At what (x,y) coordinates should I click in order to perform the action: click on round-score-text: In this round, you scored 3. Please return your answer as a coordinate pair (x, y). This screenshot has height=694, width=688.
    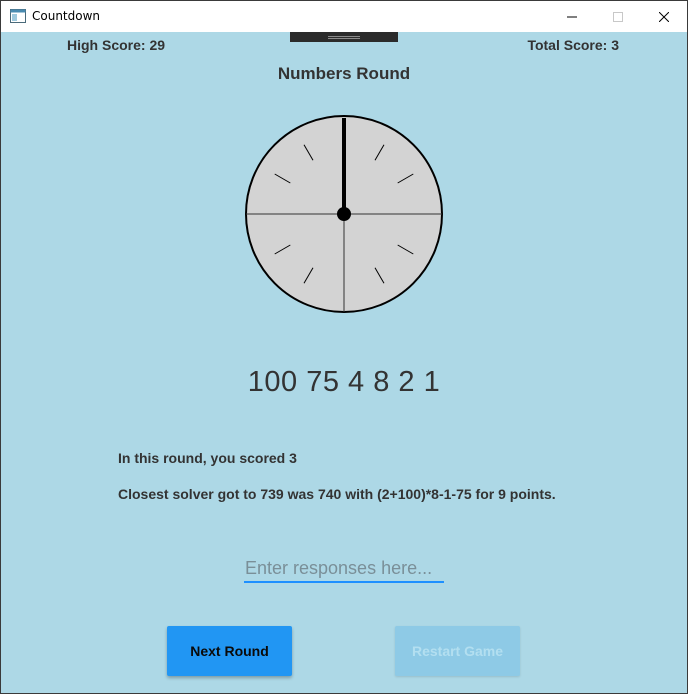
    Looking at the image, I should click on (207, 458).